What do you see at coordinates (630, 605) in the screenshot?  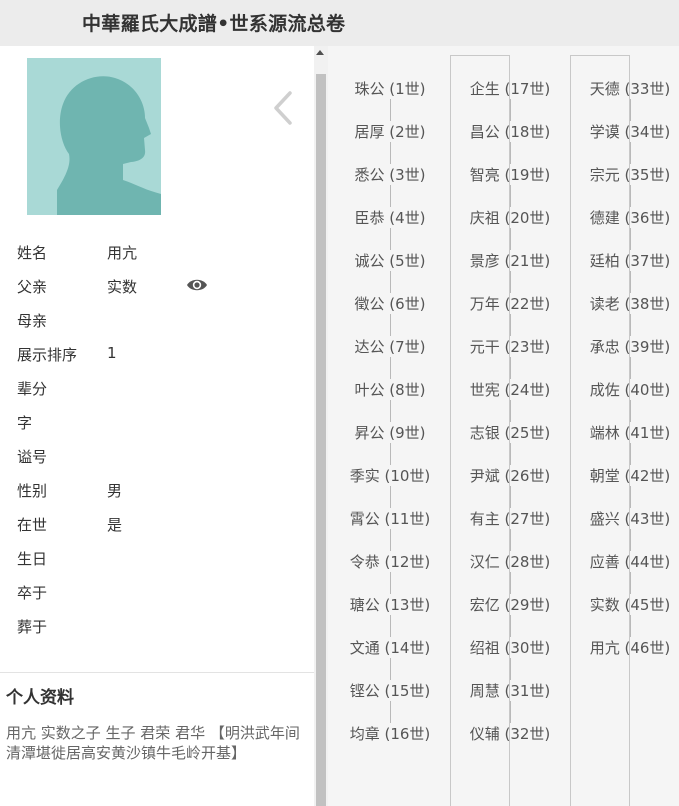 I see `generation-item: 实数 (45世)` at bounding box center [630, 605].